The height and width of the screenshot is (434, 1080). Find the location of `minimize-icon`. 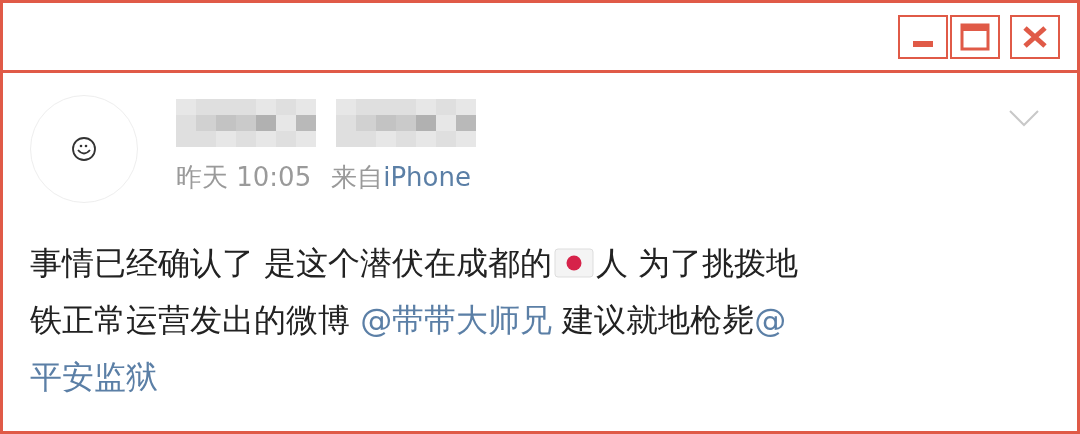

minimize-icon is located at coordinates (923, 43).